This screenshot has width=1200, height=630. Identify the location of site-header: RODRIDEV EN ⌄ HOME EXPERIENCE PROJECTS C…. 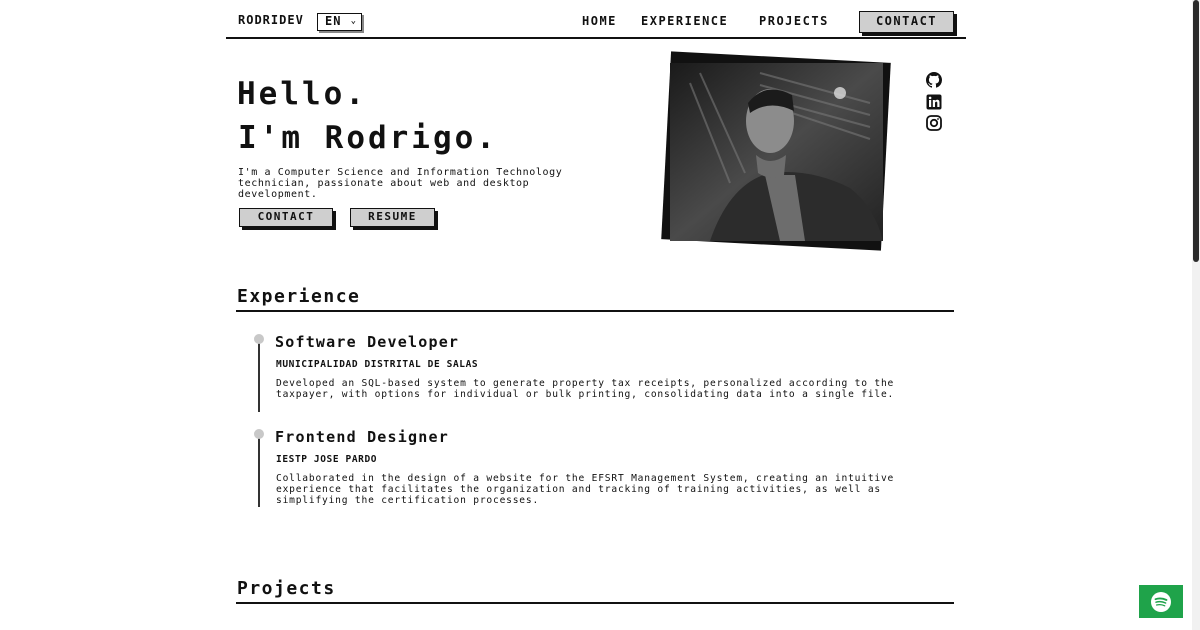
(596, 19).